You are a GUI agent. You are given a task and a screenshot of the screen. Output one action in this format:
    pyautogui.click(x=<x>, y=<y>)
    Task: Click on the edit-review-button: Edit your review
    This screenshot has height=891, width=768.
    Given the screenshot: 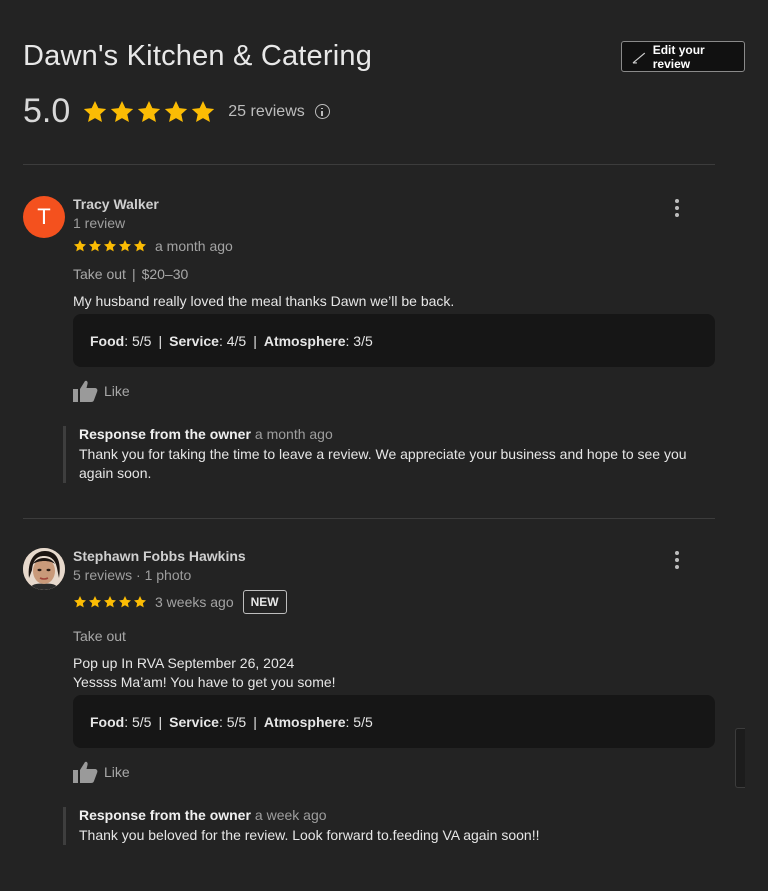 What is the action you would take?
    pyautogui.click(x=683, y=56)
    